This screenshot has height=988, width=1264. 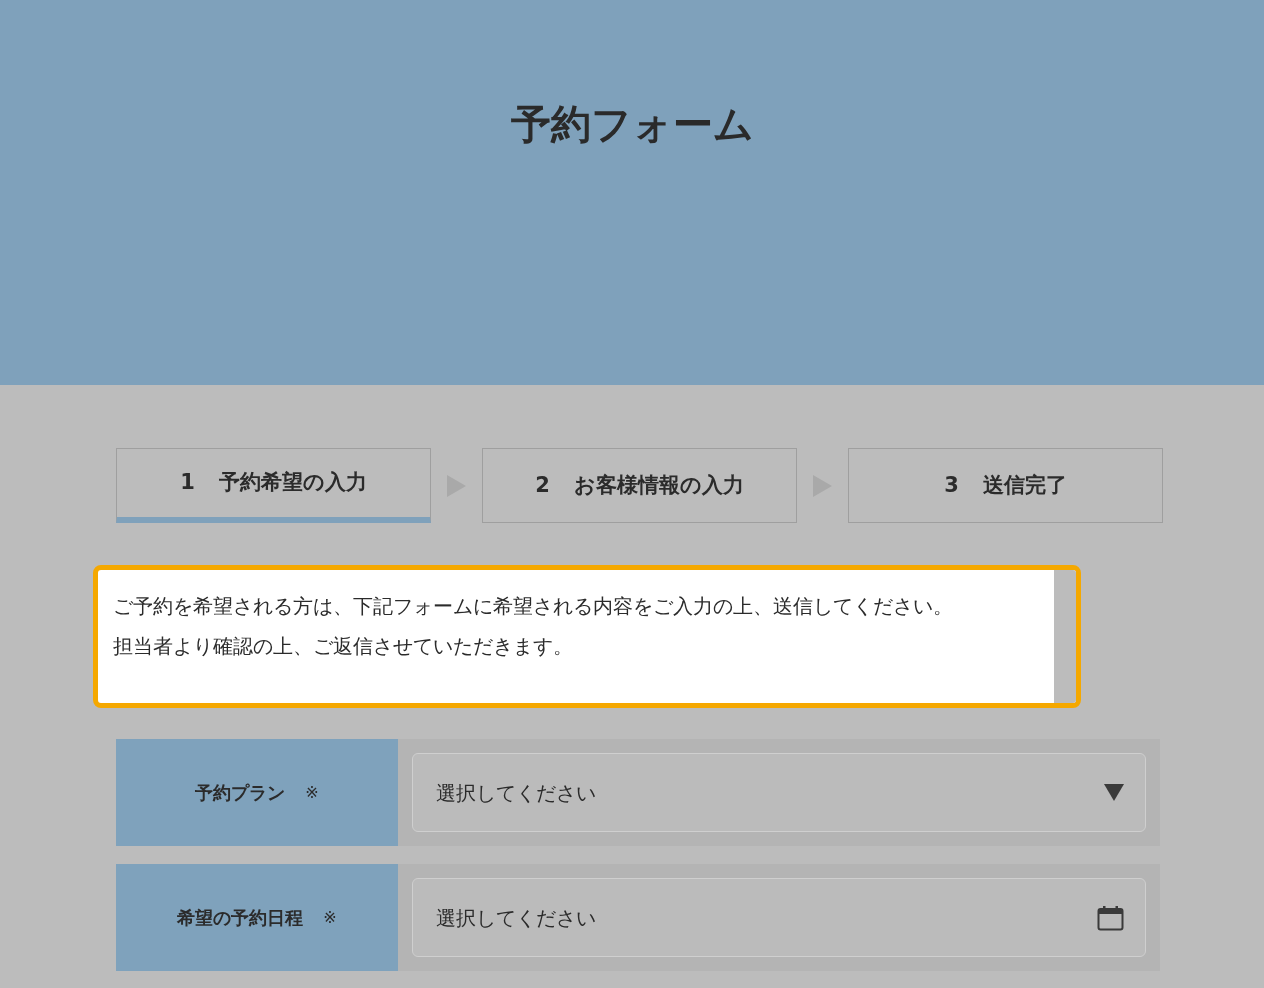 What do you see at coordinates (240, 918) in the screenshot?
I see `field-label: 希望の予約日程` at bounding box center [240, 918].